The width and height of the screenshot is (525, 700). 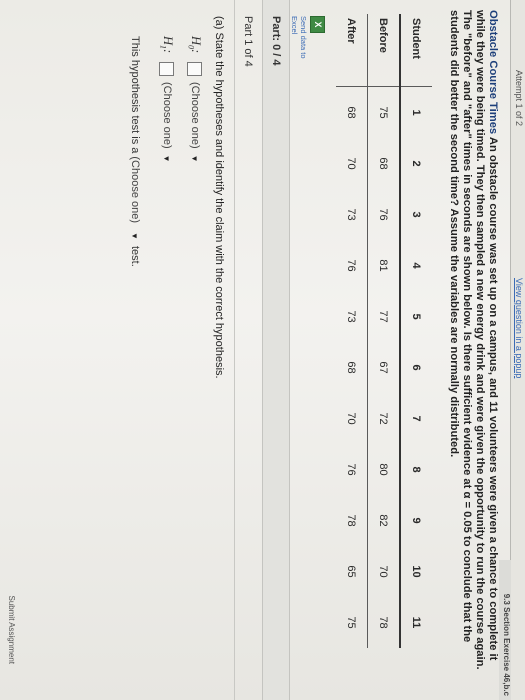 I want to click on top-bar: Attempt 1 of 2 View question in a popup, so click(x=517, y=350).